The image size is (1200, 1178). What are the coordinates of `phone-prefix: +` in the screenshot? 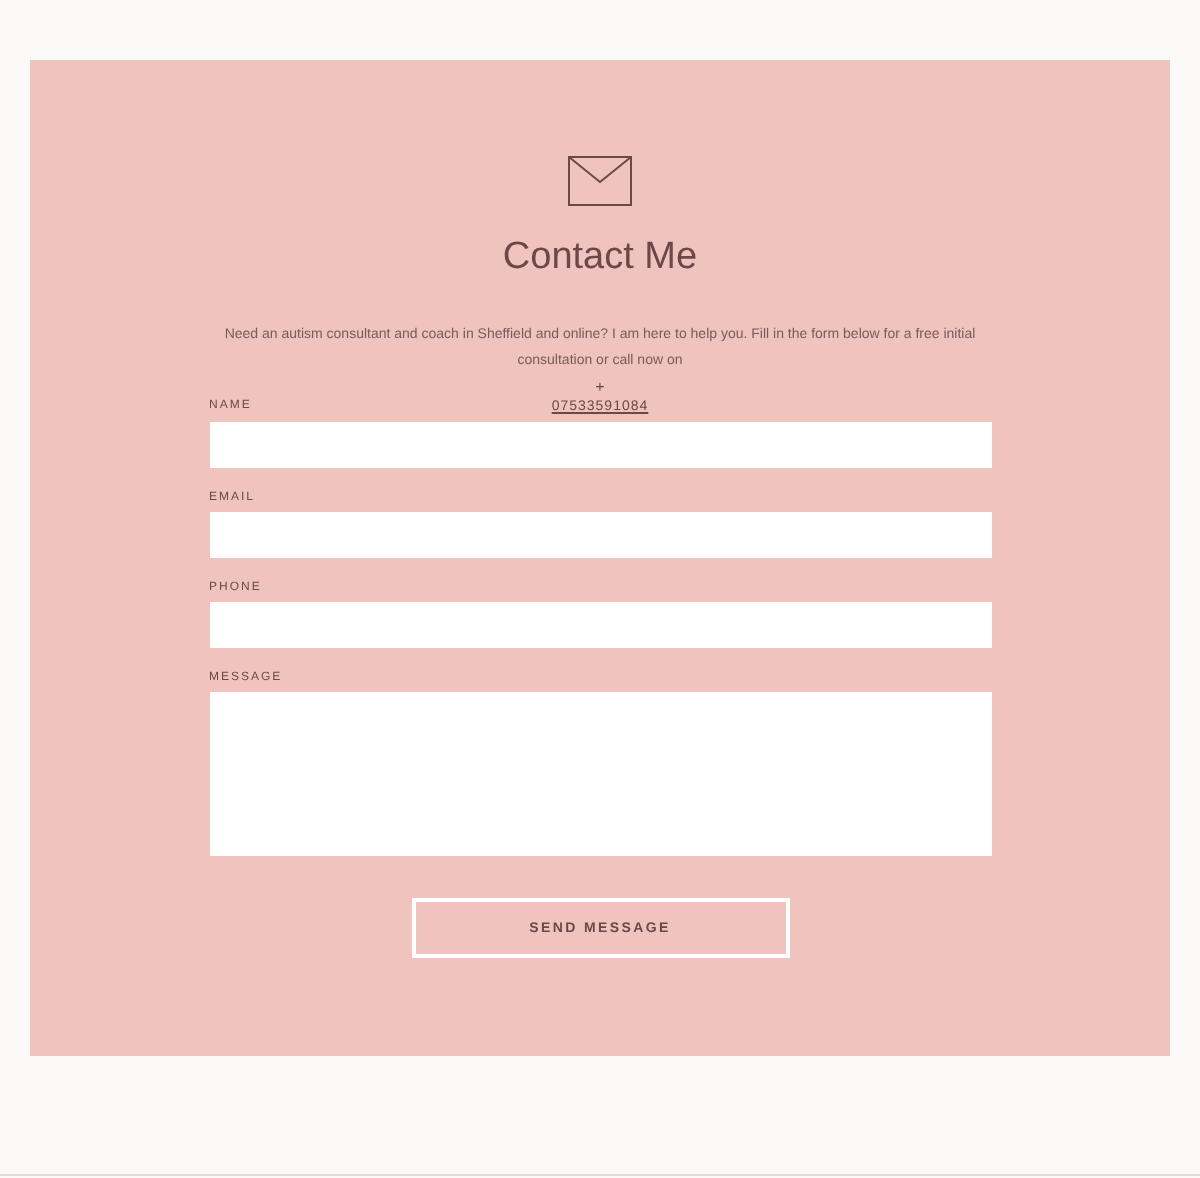 It's located at (600, 388).